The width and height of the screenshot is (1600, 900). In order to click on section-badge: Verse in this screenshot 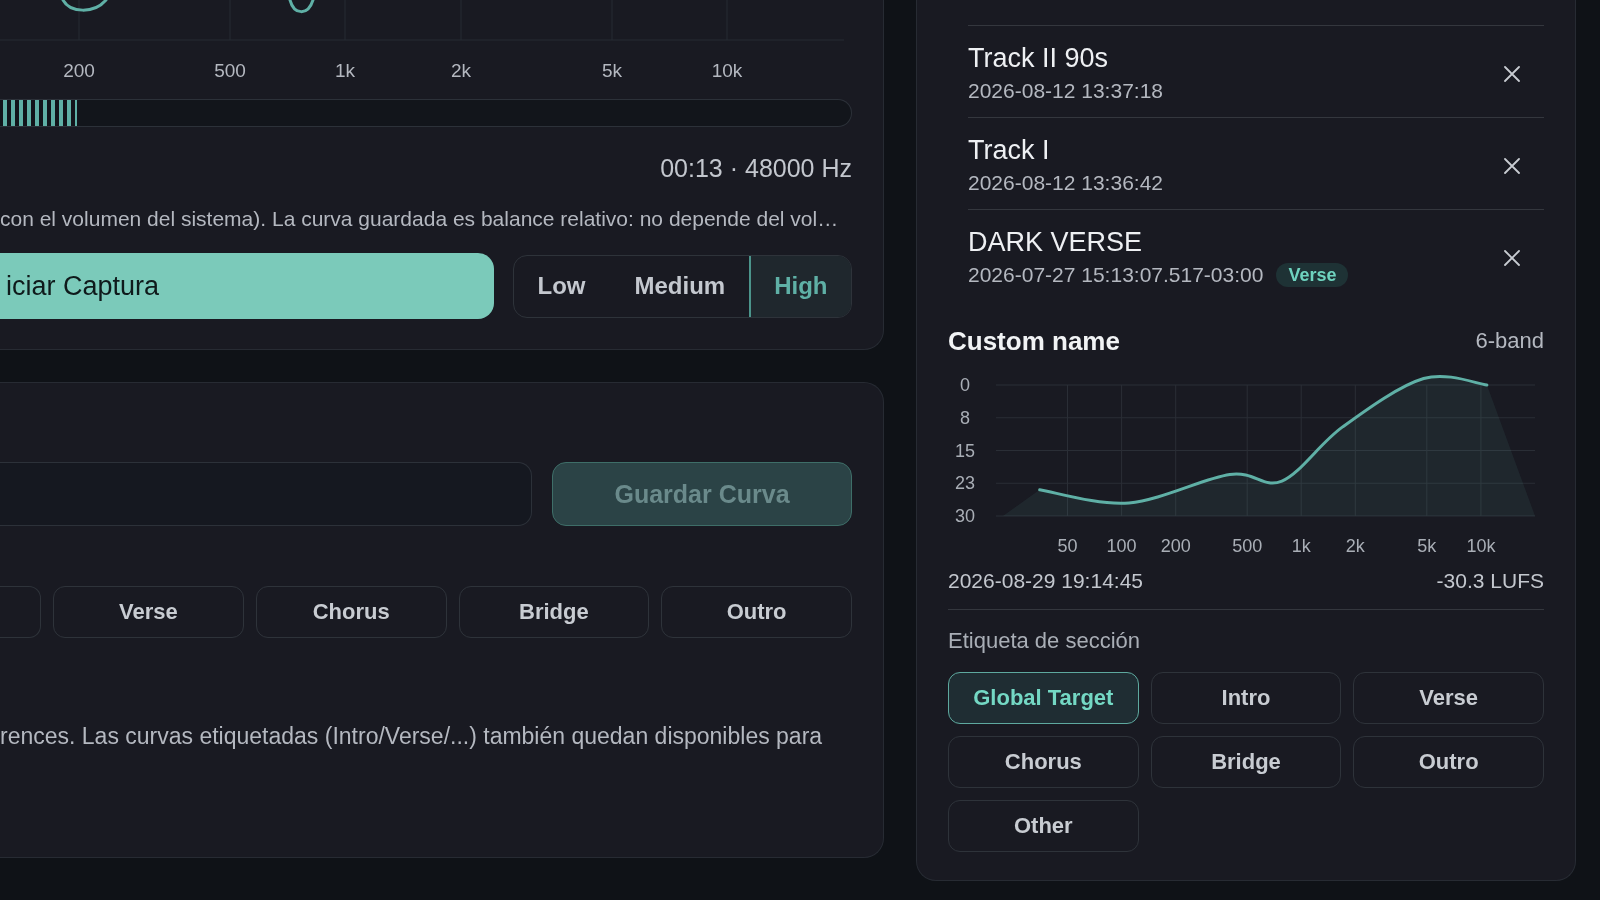, I will do `click(1312, 275)`.